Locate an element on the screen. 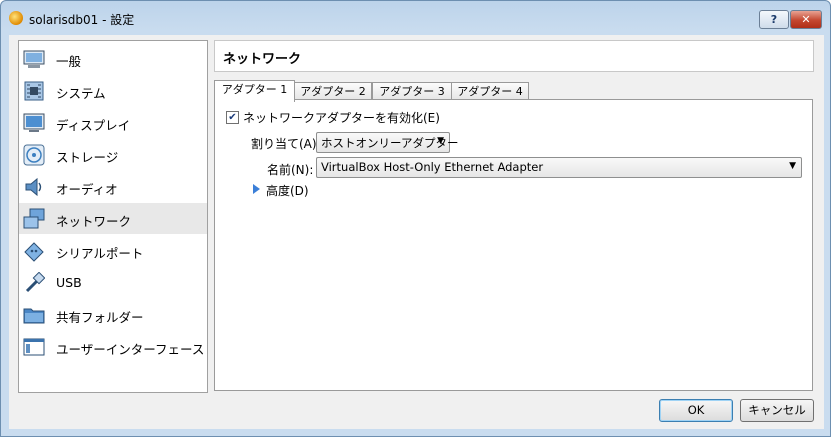 This screenshot has height=437, width=831. sidebar-item-label: ディスプレイ is located at coordinates (93, 125).